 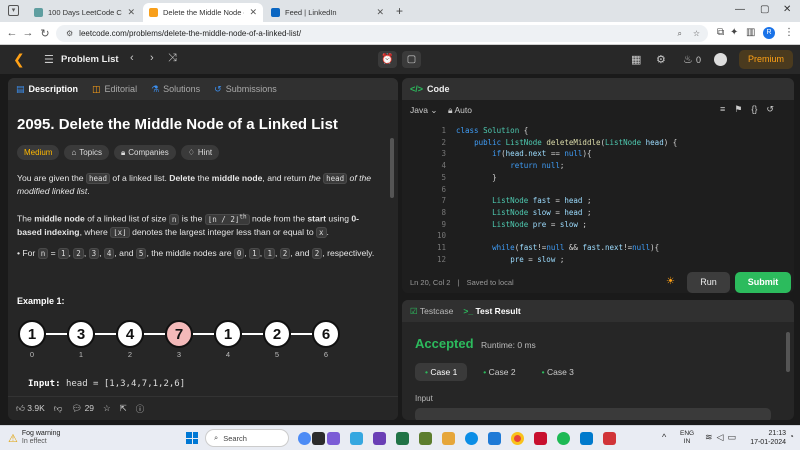 I want to click on minimize-icon: —, so click(x=740, y=9).